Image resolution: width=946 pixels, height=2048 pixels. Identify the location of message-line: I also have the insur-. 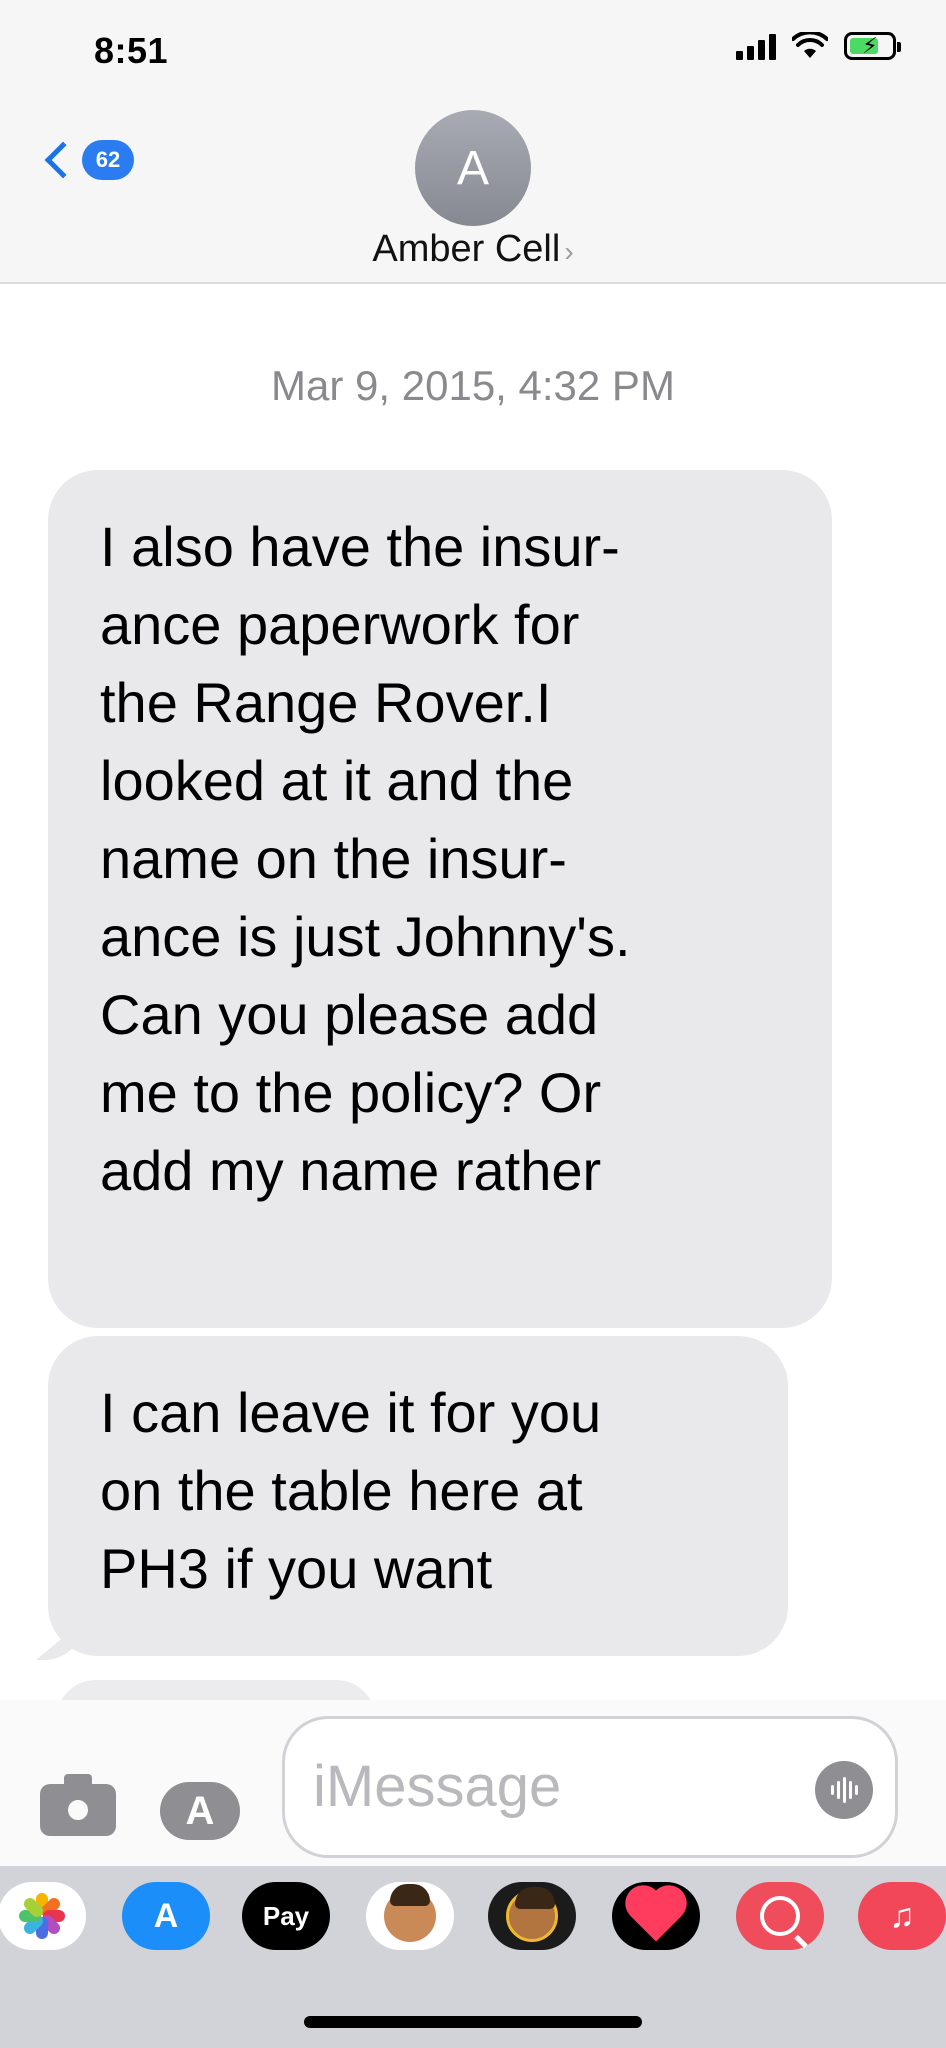
(360, 546).